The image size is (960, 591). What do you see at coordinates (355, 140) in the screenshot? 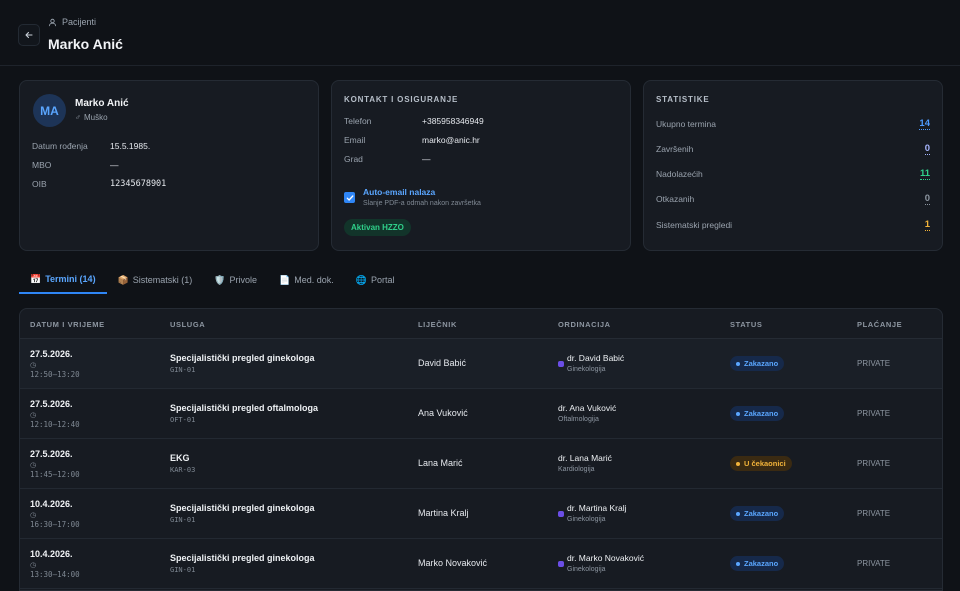
I see `email-label: Email` at bounding box center [355, 140].